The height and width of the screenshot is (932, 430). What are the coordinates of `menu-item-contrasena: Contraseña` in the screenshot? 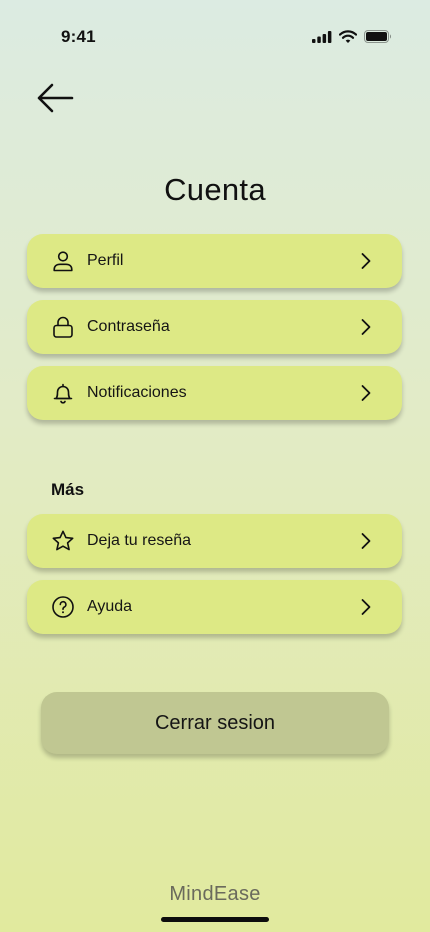 It's located at (214, 327).